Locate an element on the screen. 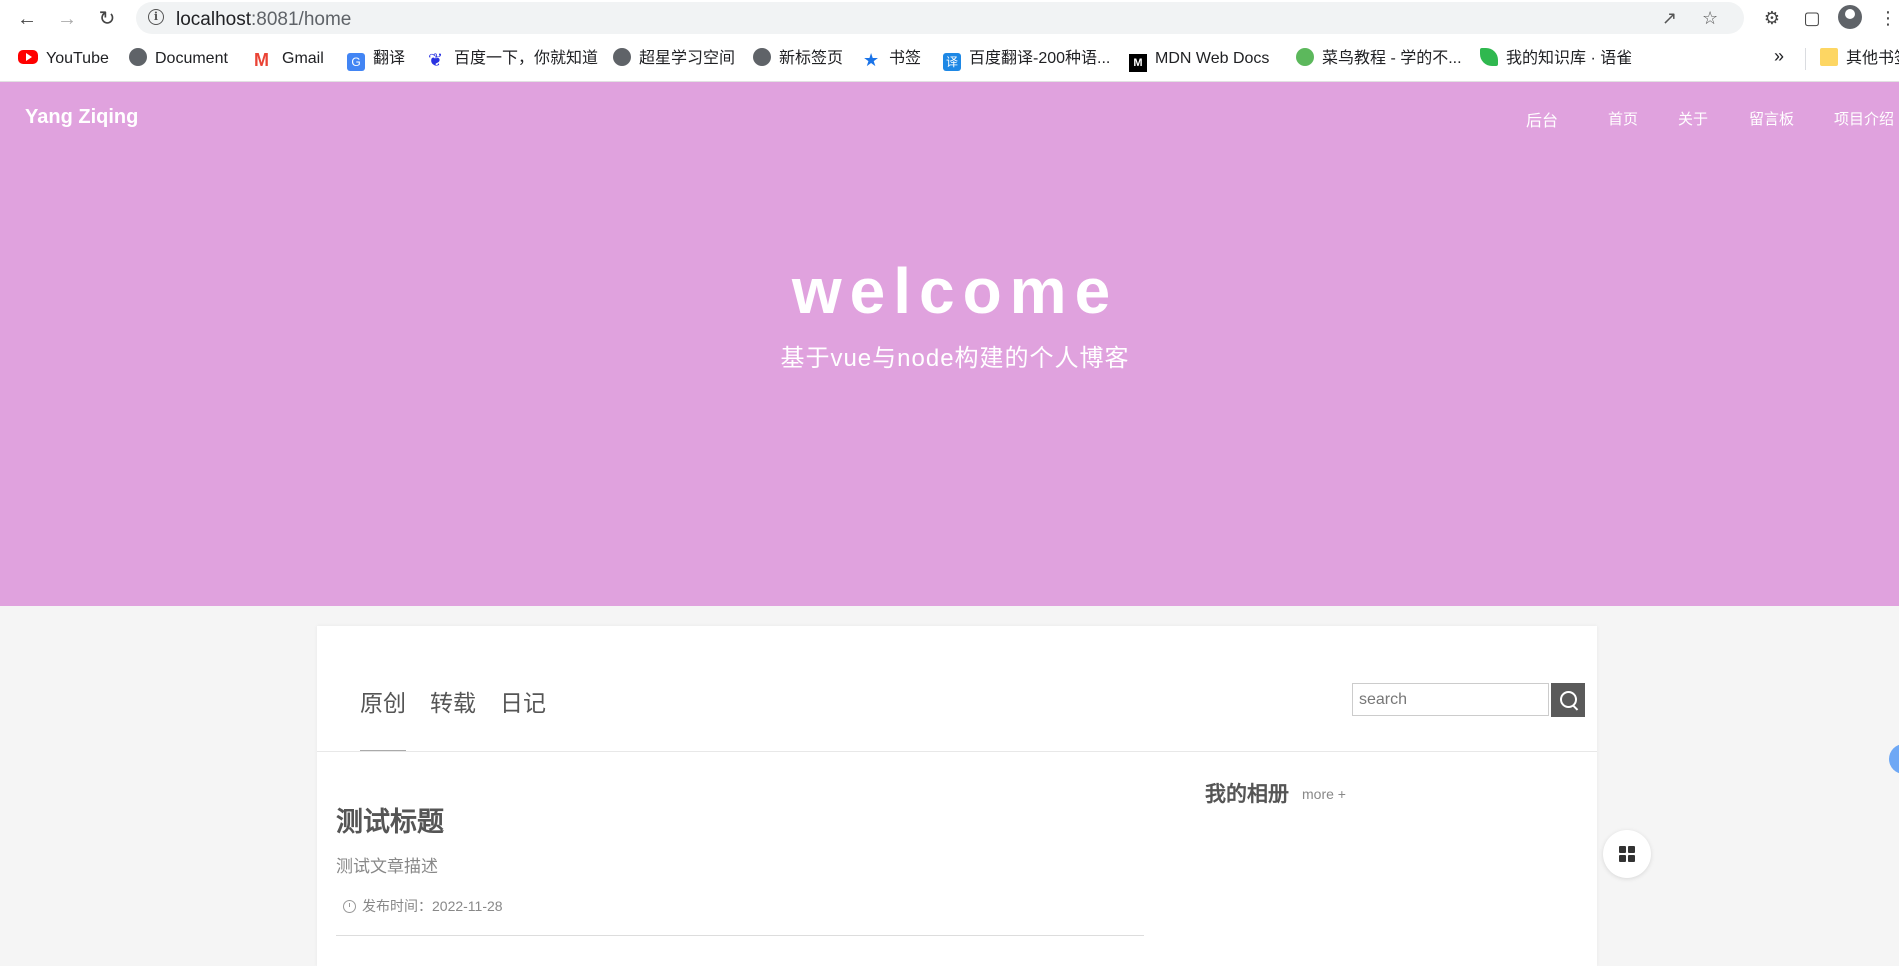 The width and height of the screenshot is (1899, 966). bookmark-label: 我的知识库 · 语雀 is located at coordinates (1569, 58).